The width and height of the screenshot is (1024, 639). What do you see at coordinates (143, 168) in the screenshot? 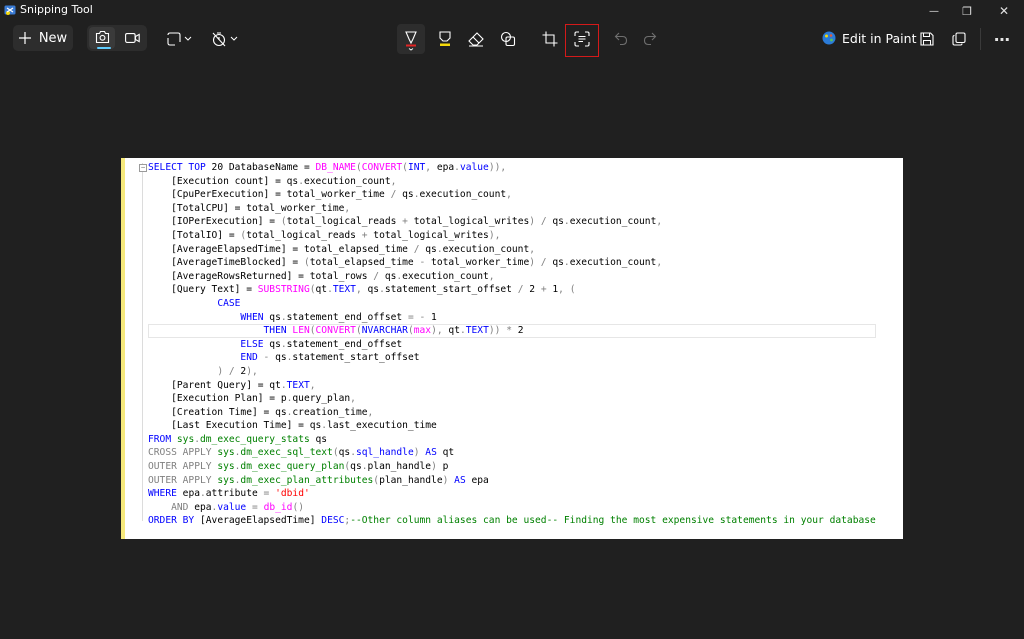
I see `collapse-toggle-icon: −` at bounding box center [143, 168].